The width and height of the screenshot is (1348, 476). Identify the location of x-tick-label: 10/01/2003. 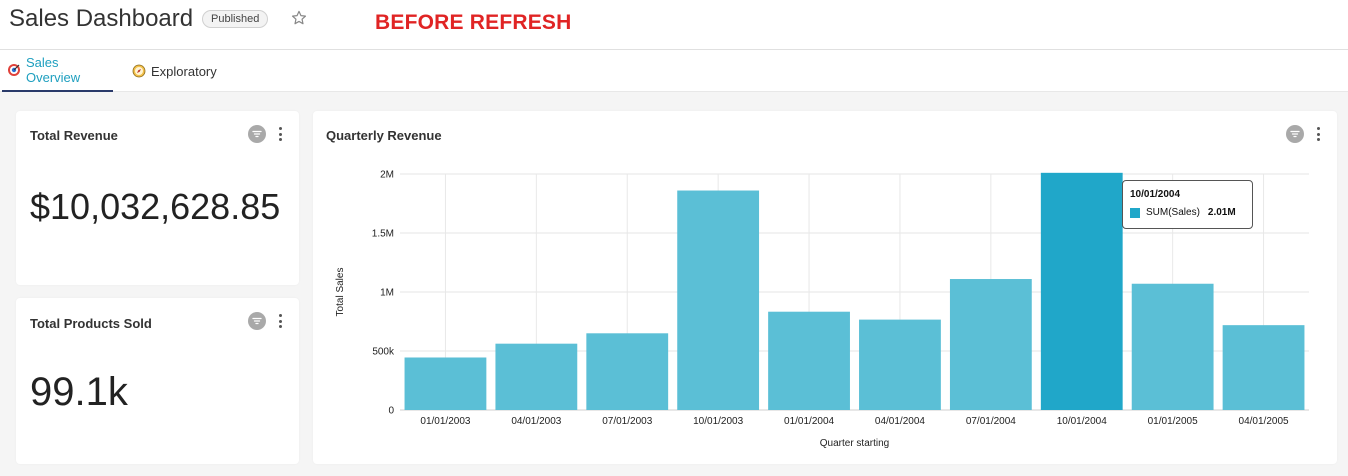
(718, 421).